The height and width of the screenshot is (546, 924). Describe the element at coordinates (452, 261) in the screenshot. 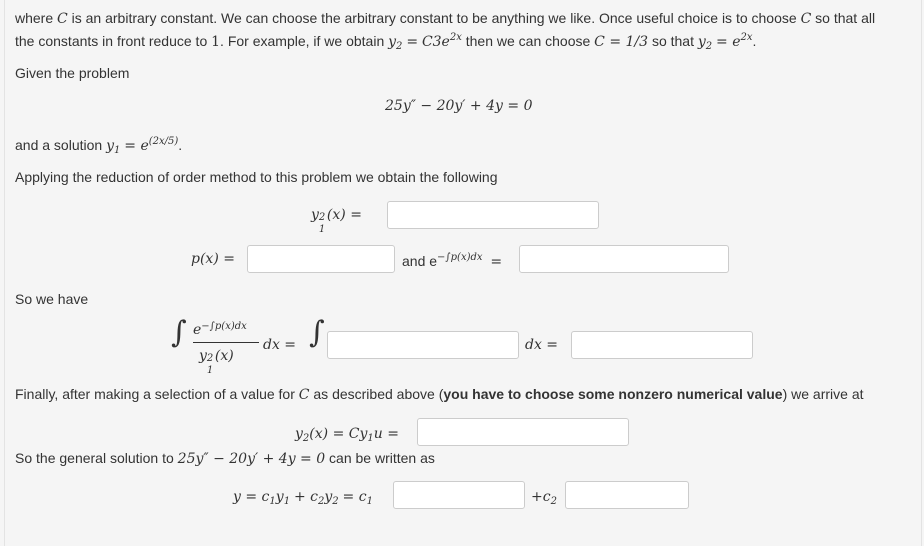

I see `and-e-label: and e−∫p(x)dx =` at that location.